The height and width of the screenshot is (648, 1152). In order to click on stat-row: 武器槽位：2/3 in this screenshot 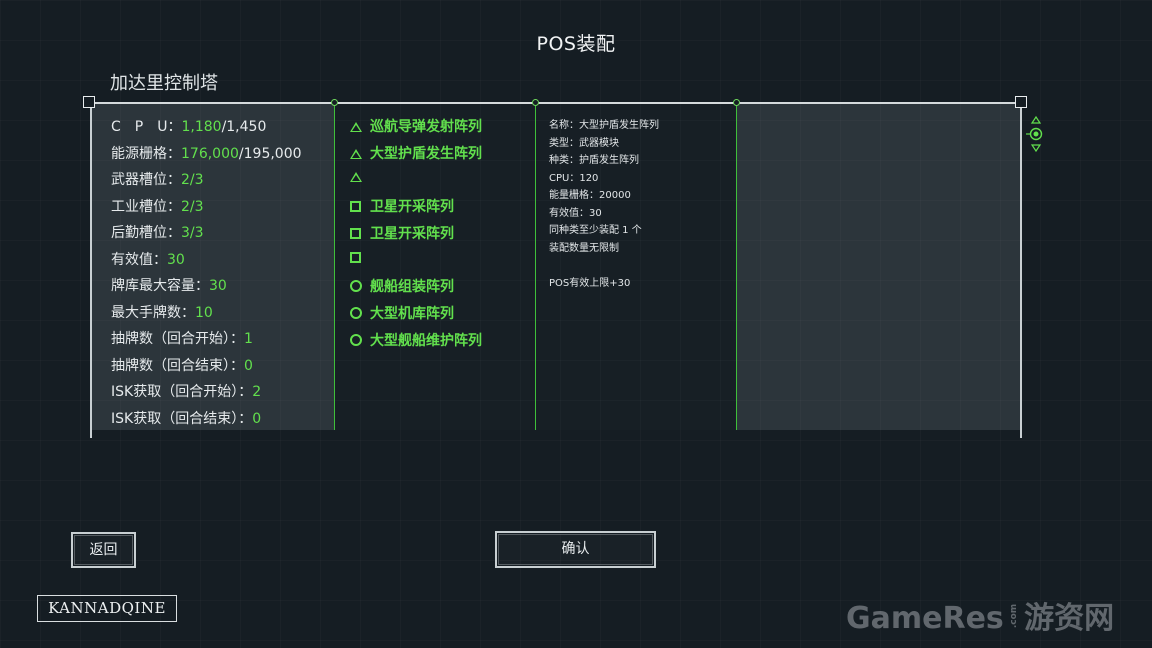, I will do `click(157, 179)`.